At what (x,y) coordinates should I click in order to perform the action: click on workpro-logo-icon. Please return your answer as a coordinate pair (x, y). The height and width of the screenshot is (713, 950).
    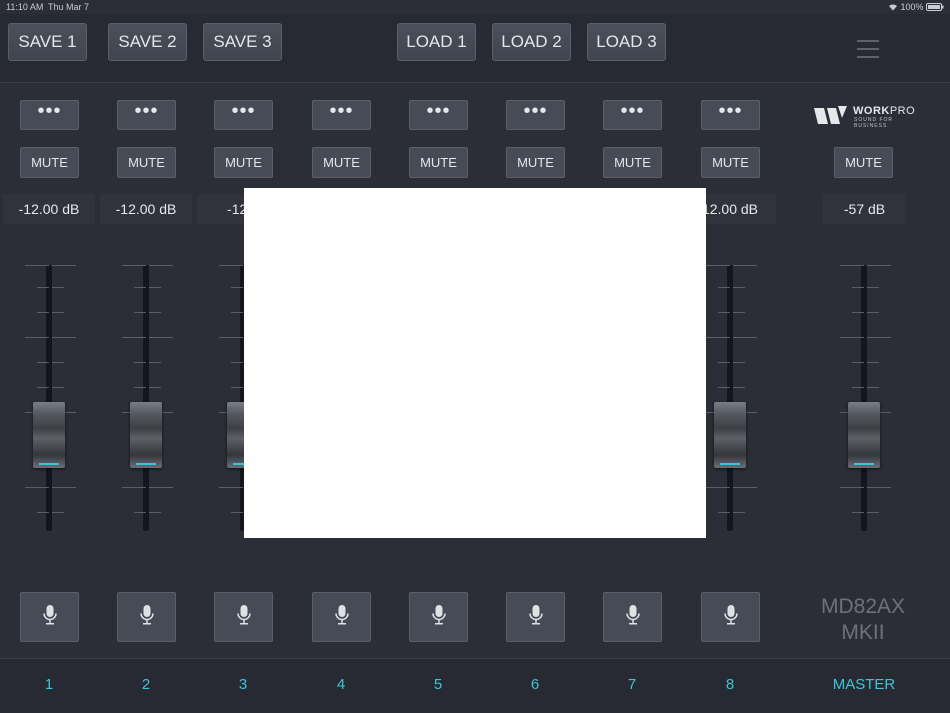
    Looking at the image, I should click on (830, 115).